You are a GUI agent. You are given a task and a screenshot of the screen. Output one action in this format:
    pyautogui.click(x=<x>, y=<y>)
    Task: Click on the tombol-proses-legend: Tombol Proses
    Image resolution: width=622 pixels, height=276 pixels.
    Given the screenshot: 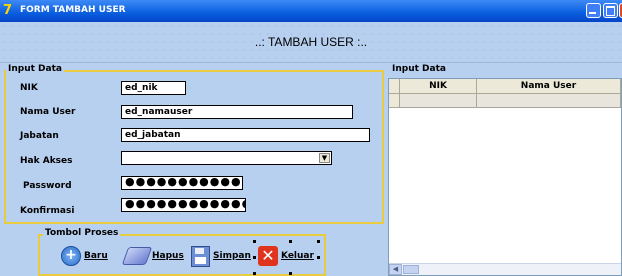 What is the action you would take?
    pyautogui.click(x=82, y=233)
    